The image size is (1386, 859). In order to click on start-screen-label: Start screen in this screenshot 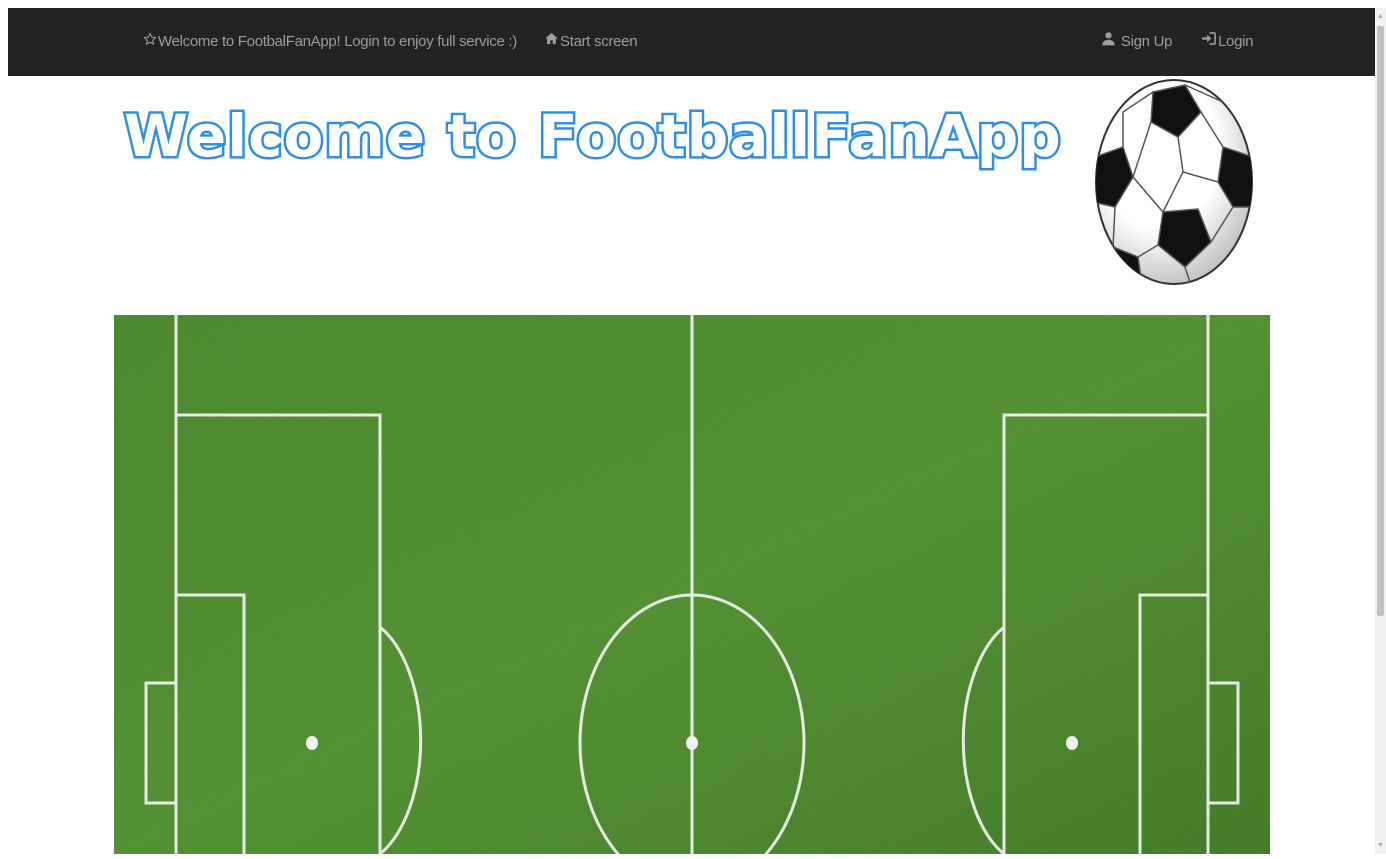, I will do `click(599, 42)`.